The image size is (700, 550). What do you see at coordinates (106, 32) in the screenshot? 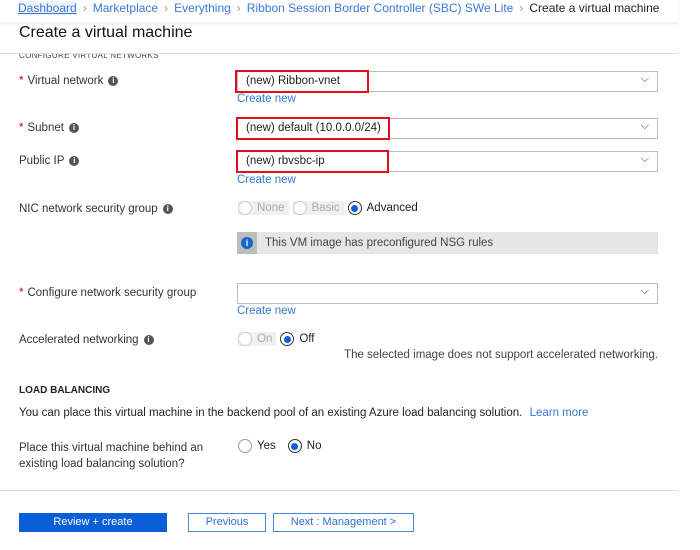
I see `page-title: Create a virtual machine` at bounding box center [106, 32].